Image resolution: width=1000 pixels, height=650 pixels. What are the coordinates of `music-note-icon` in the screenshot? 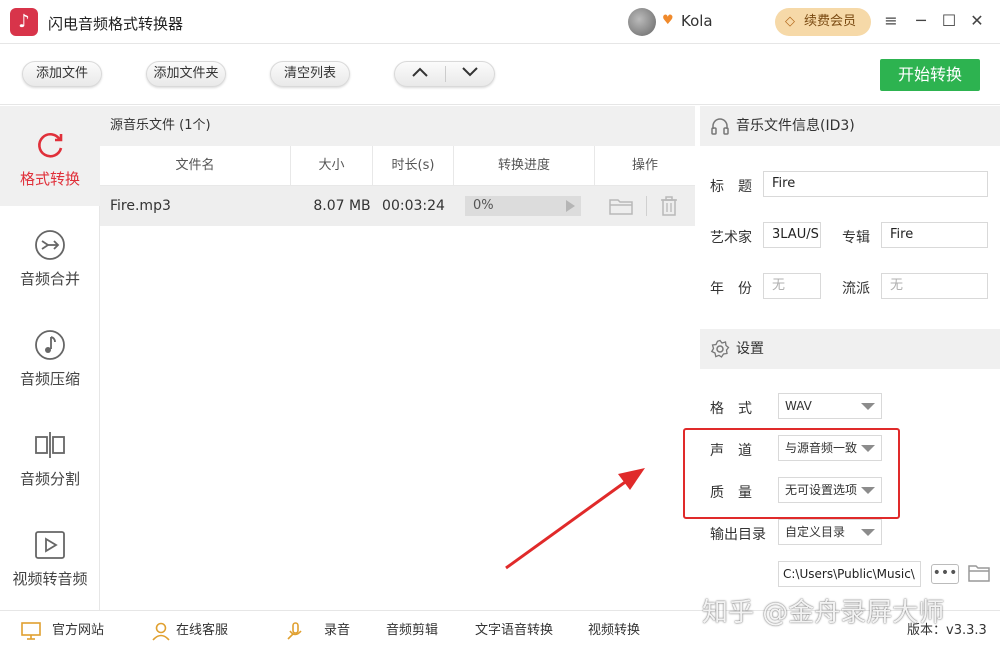 It's located at (50, 345).